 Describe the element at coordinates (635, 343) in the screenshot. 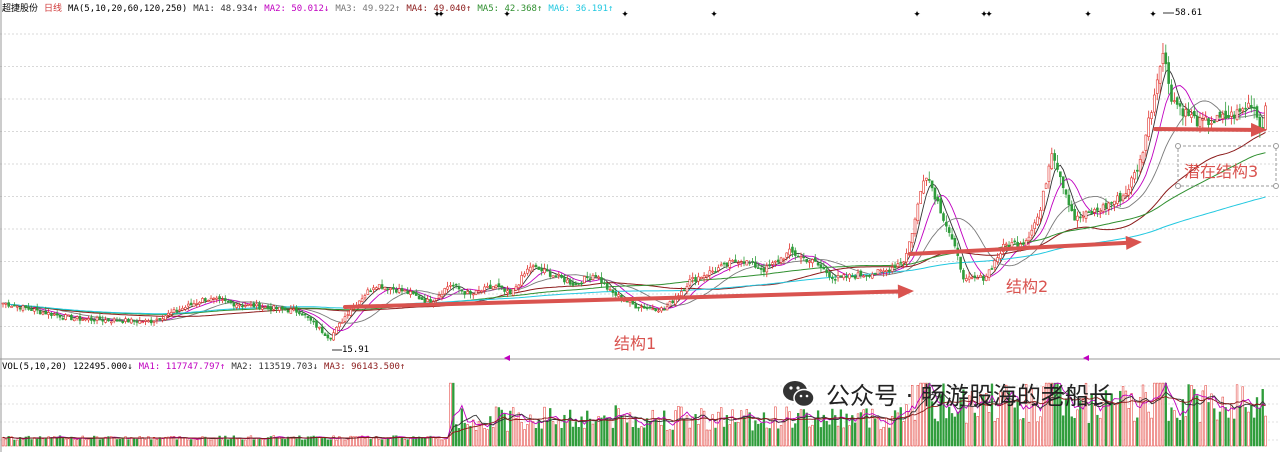

I see `structure-1-label: 结构1` at that location.